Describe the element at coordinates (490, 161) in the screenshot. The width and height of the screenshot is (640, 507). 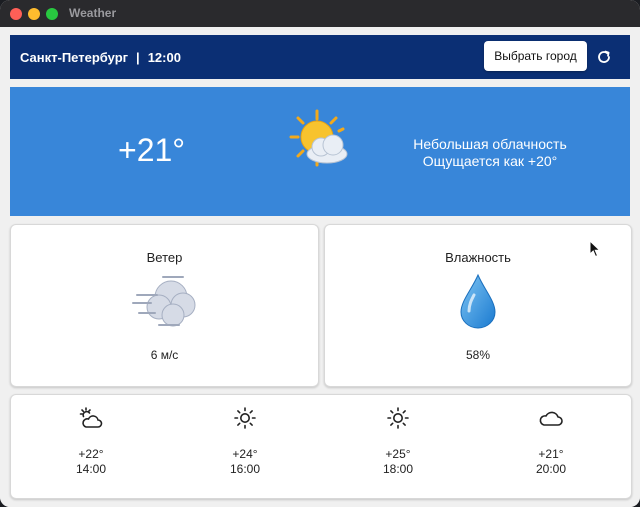
I see `feels-like: Ощущается как +20°` at that location.